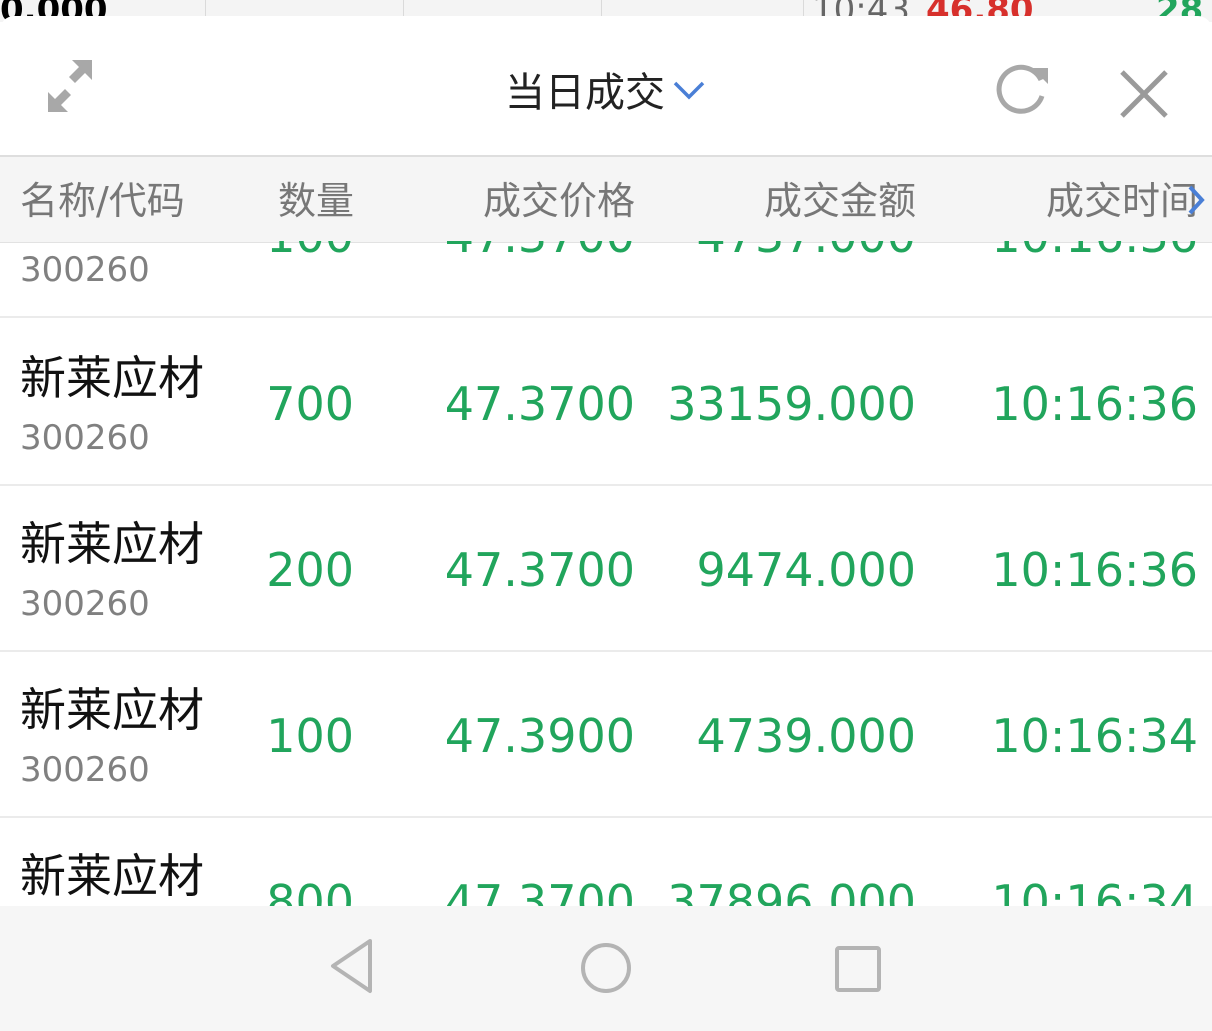  Describe the element at coordinates (806, 736) in the screenshot. I see `trade-amount: 4739.000` at that location.